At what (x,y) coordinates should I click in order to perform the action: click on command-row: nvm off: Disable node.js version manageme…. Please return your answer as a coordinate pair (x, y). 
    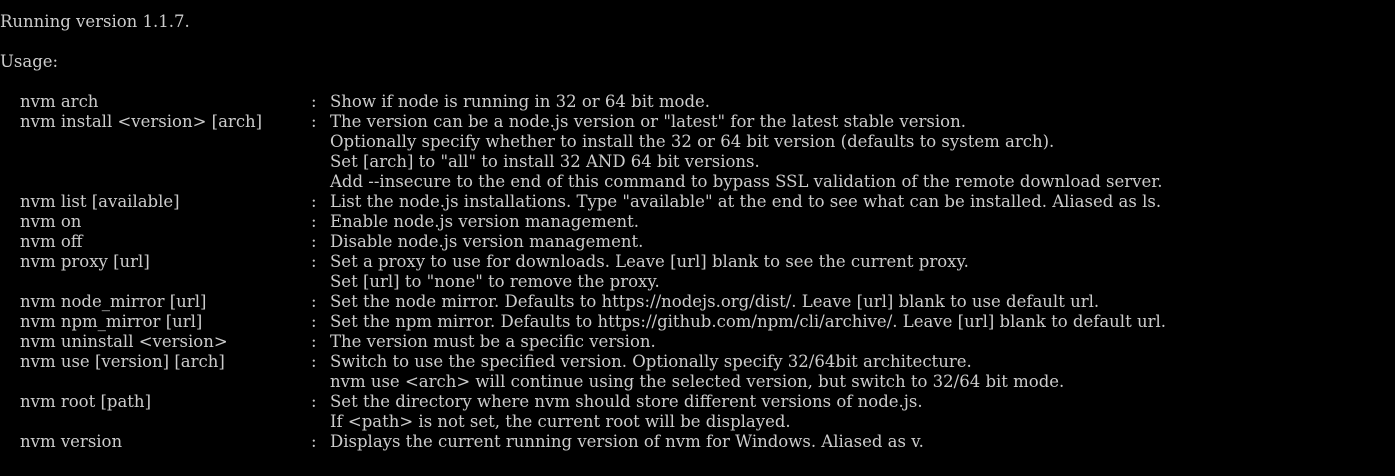
    Looking at the image, I should click on (697, 242).